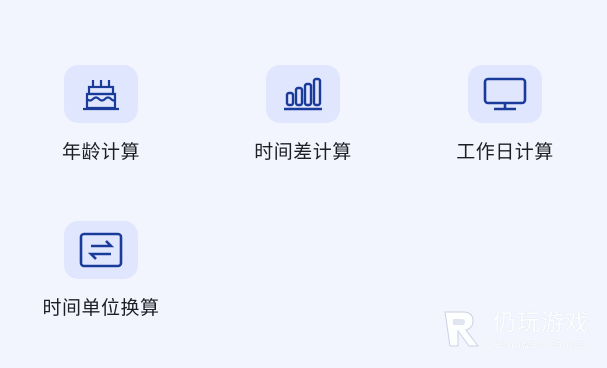 The width and height of the screenshot is (607, 368). What do you see at coordinates (303, 94) in the screenshot?
I see `bar-chart-icon` at bounding box center [303, 94].